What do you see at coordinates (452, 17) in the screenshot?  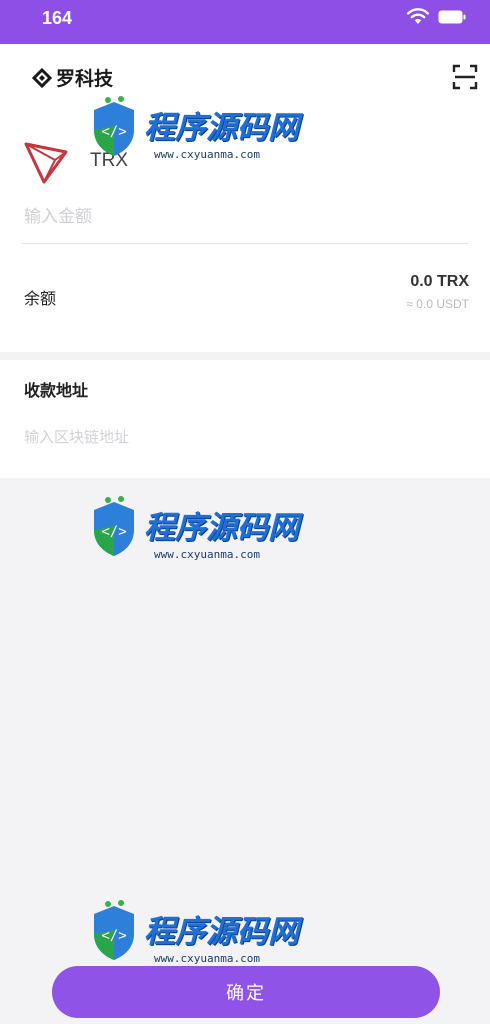 I see `battery-icon` at bounding box center [452, 17].